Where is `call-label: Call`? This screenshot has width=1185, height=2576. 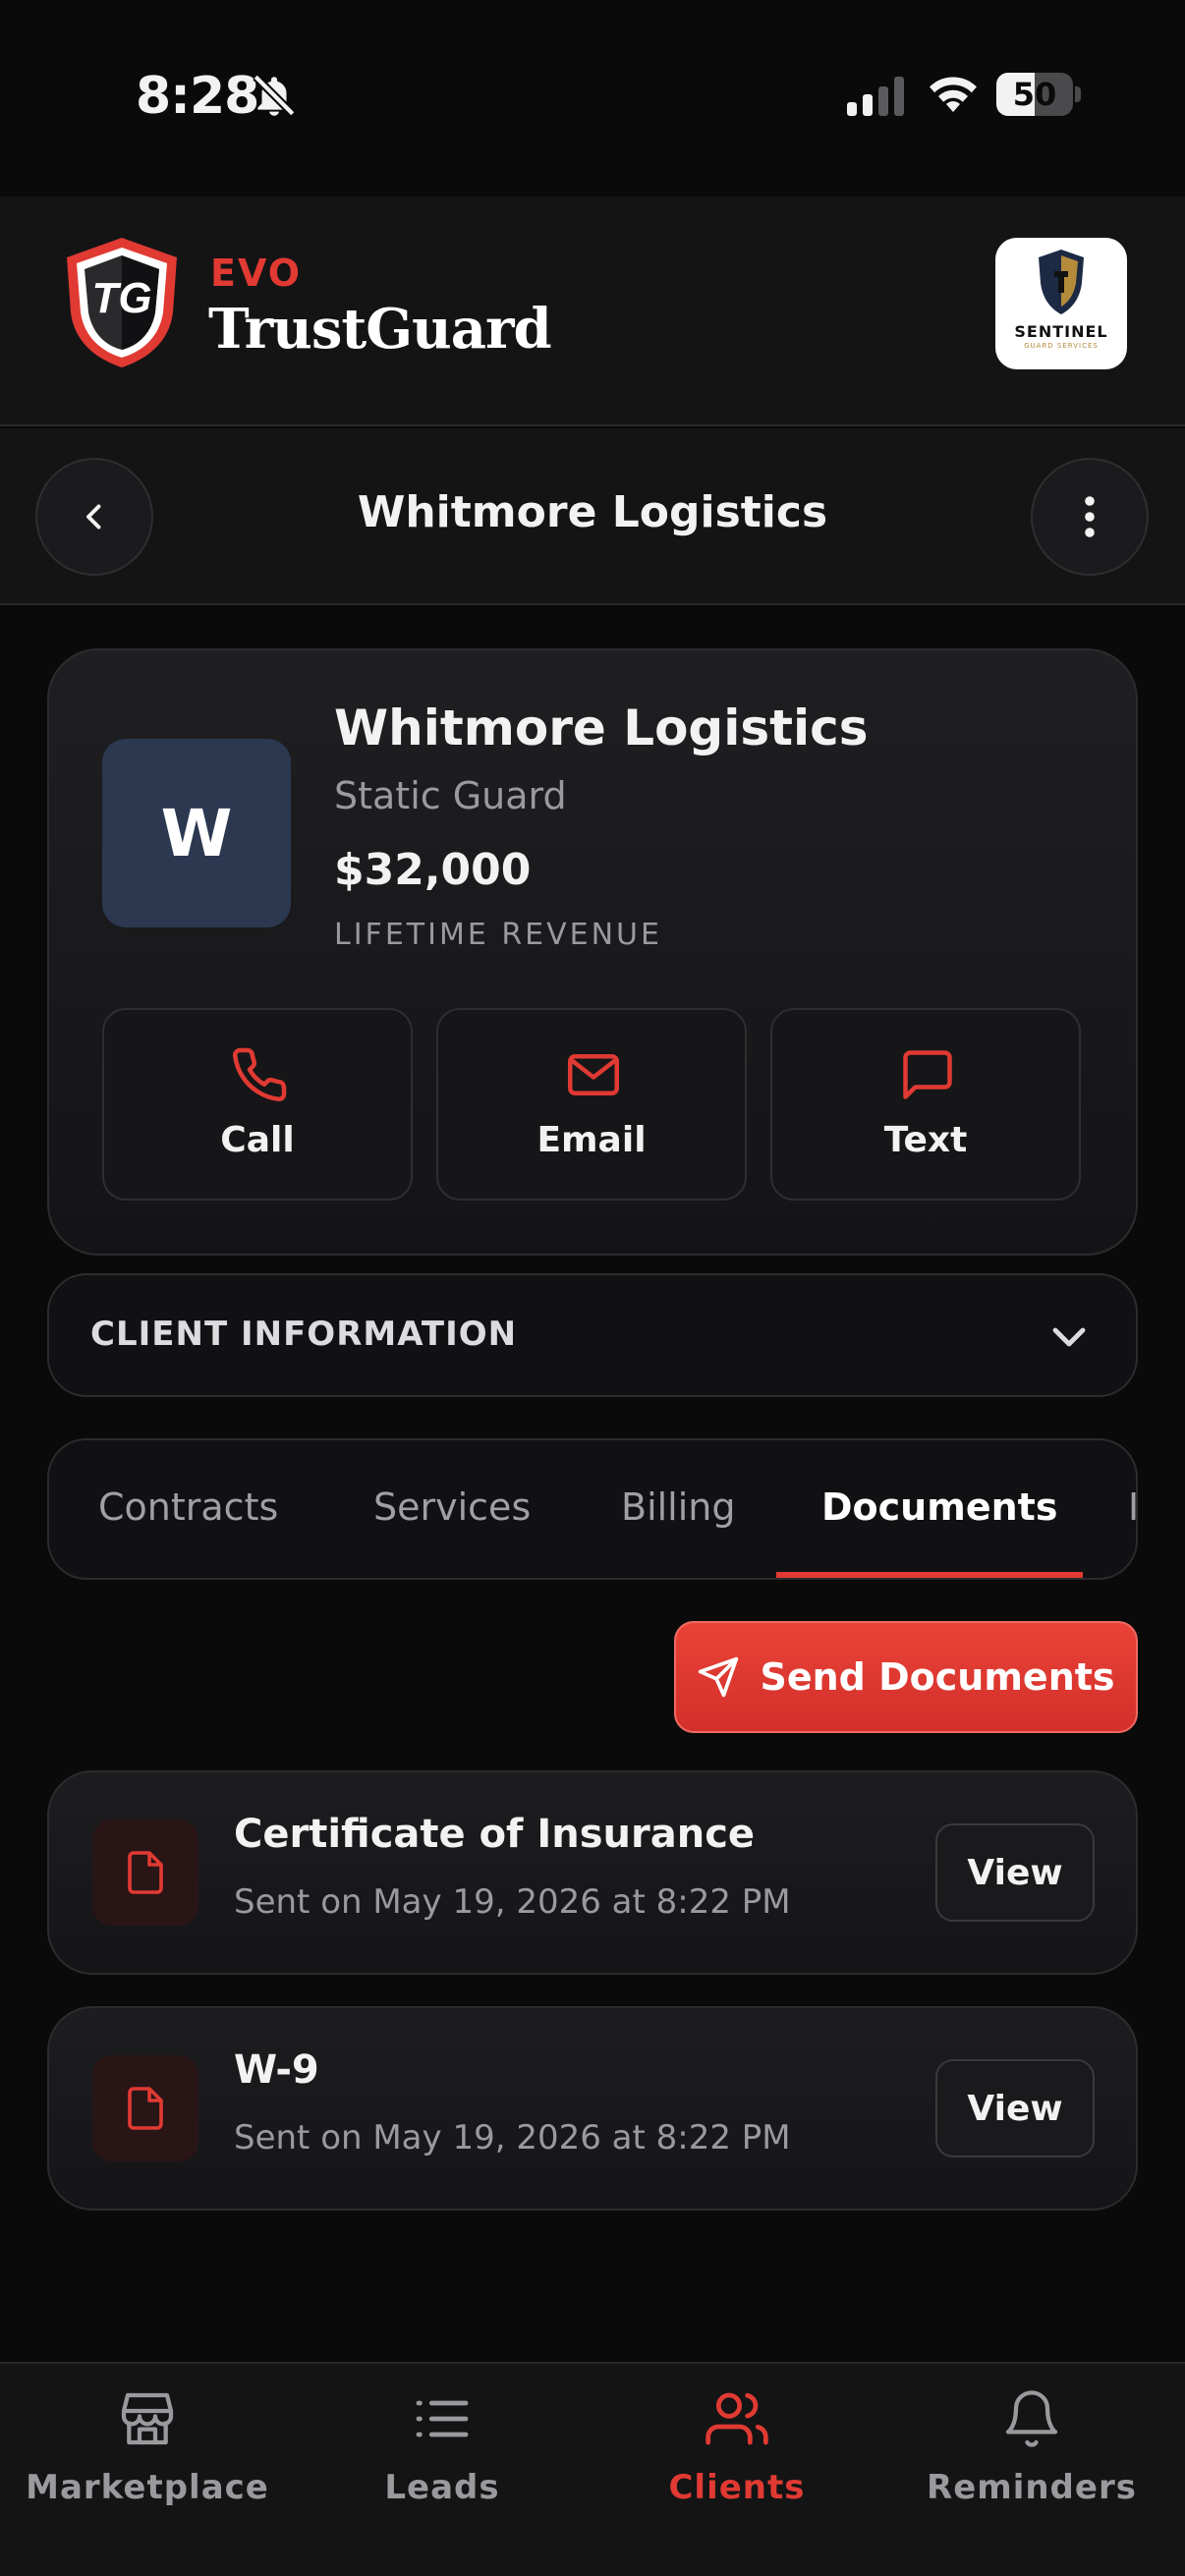
call-label: Call is located at coordinates (257, 1140).